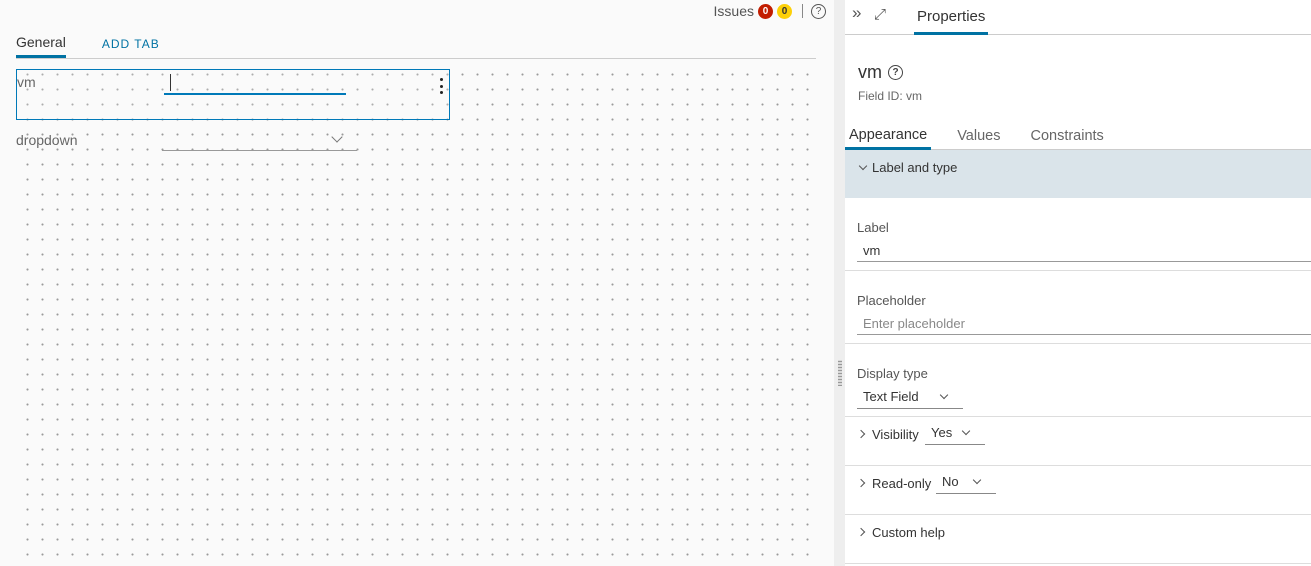 Image resolution: width=1311 pixels, height=566 pixels. What do you see at coordinates (765, 11) in the screenshot?
I see `error-count-badge: 0` at bounding box center [765, 11].